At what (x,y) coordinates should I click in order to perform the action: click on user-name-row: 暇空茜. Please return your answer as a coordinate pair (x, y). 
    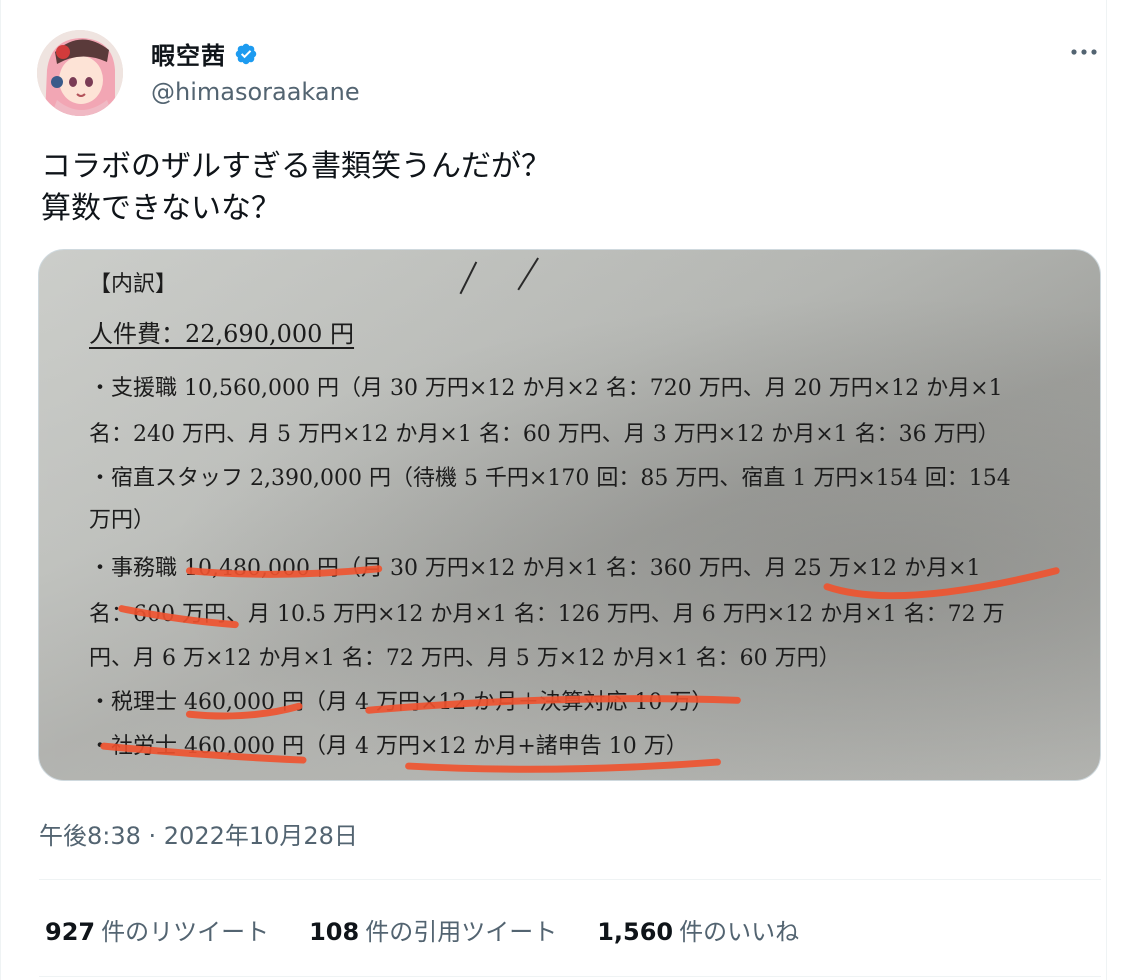
    Looking at the image, I should click on (204, 53).